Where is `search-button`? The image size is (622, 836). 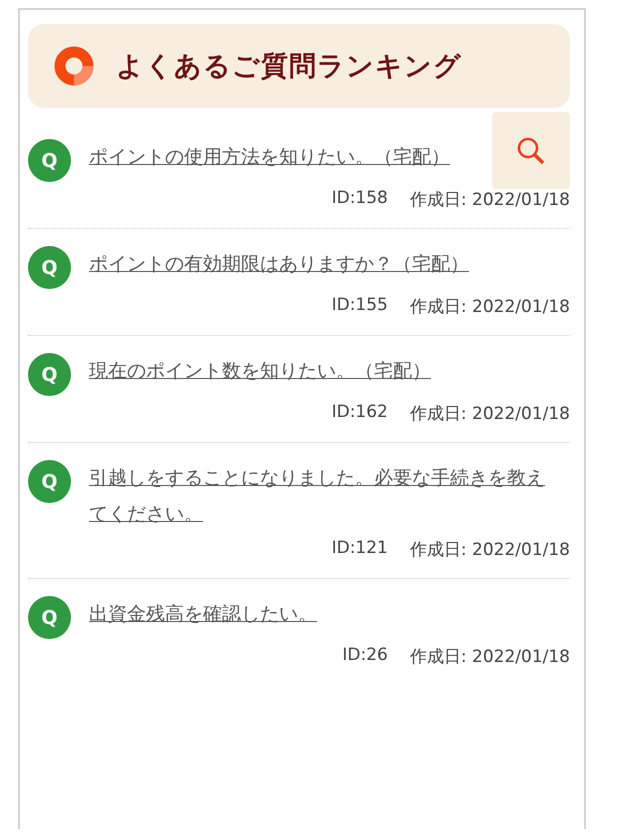
search-button is located at coordinates (531, 150).